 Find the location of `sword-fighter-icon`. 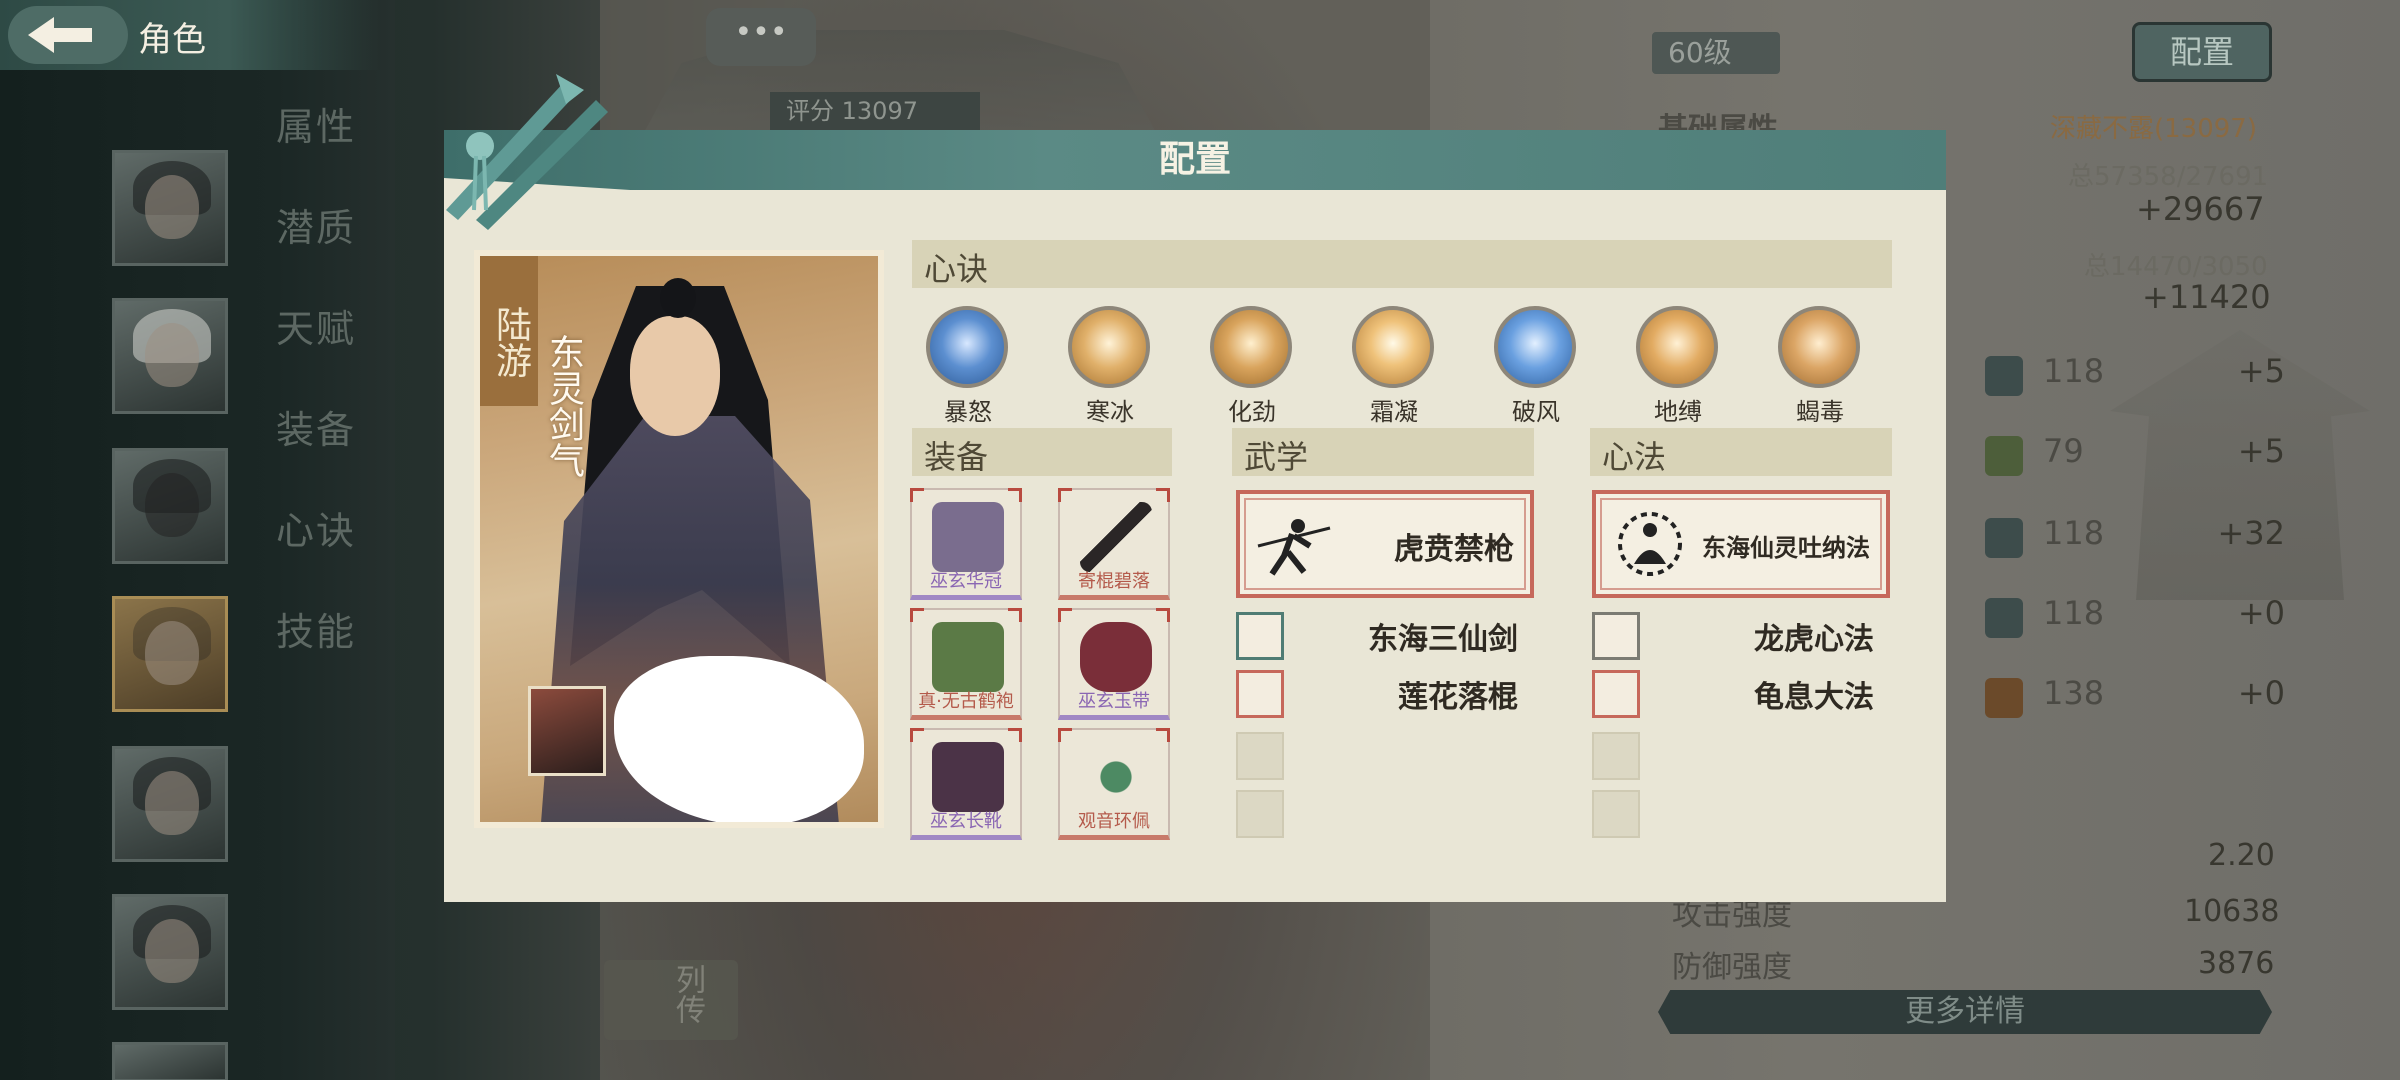

sword-fighter-icon is located at coordinates (1260, 636).